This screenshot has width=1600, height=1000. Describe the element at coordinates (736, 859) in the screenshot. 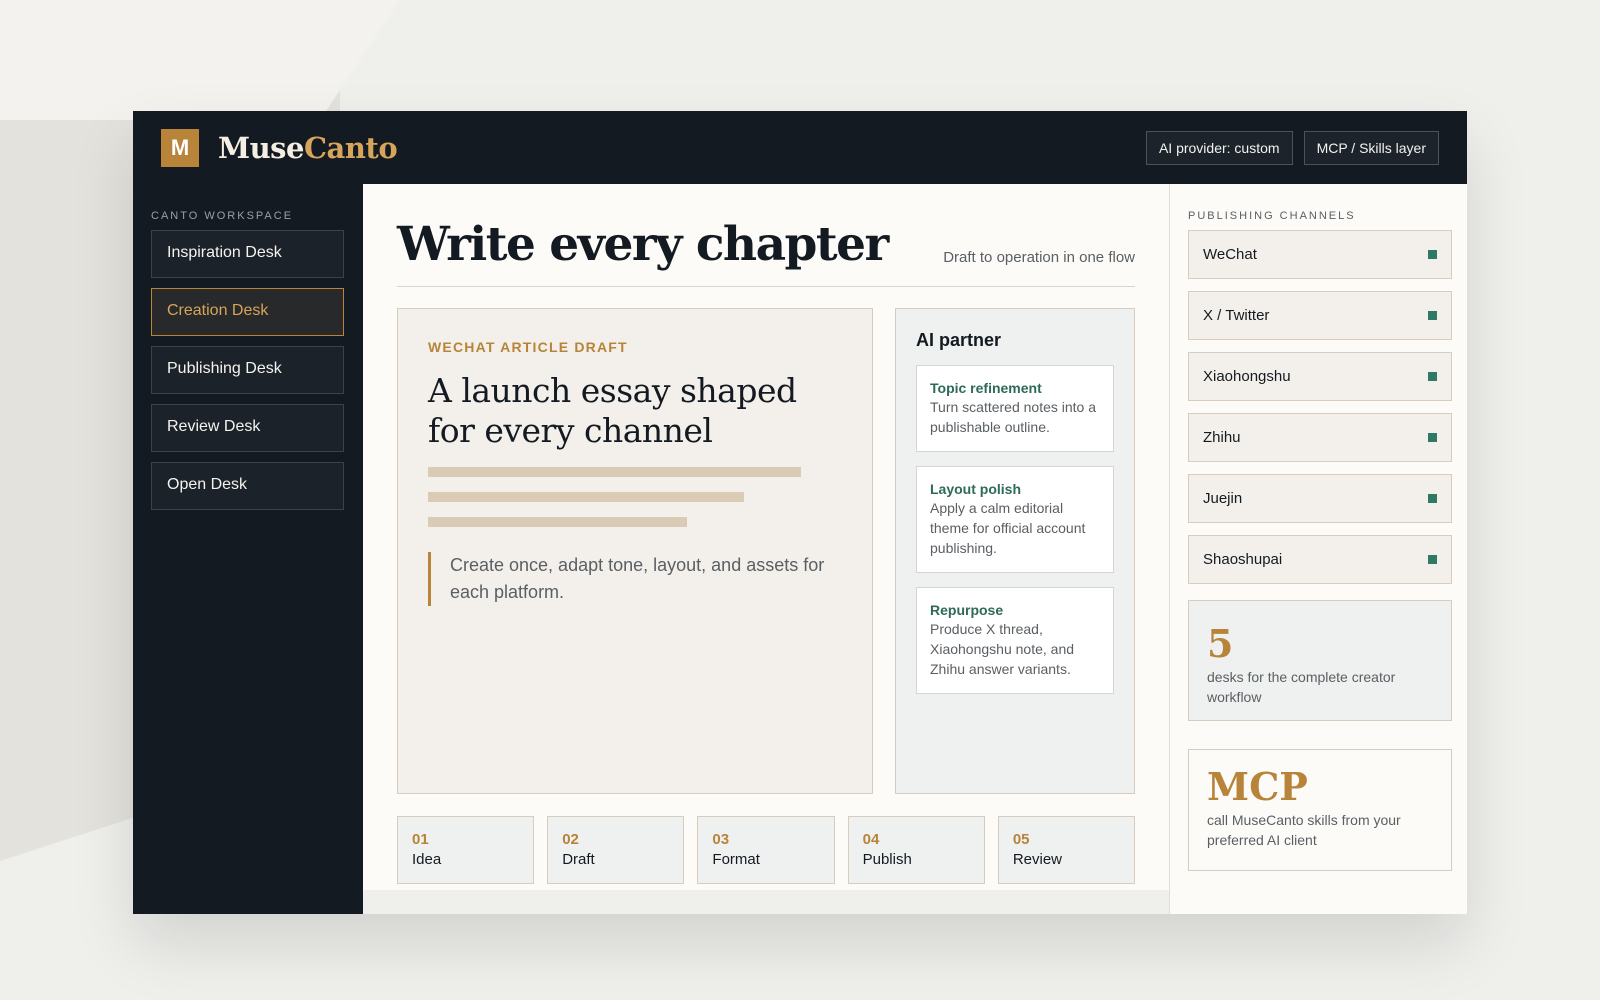

I see `step-label: Format` at that location.